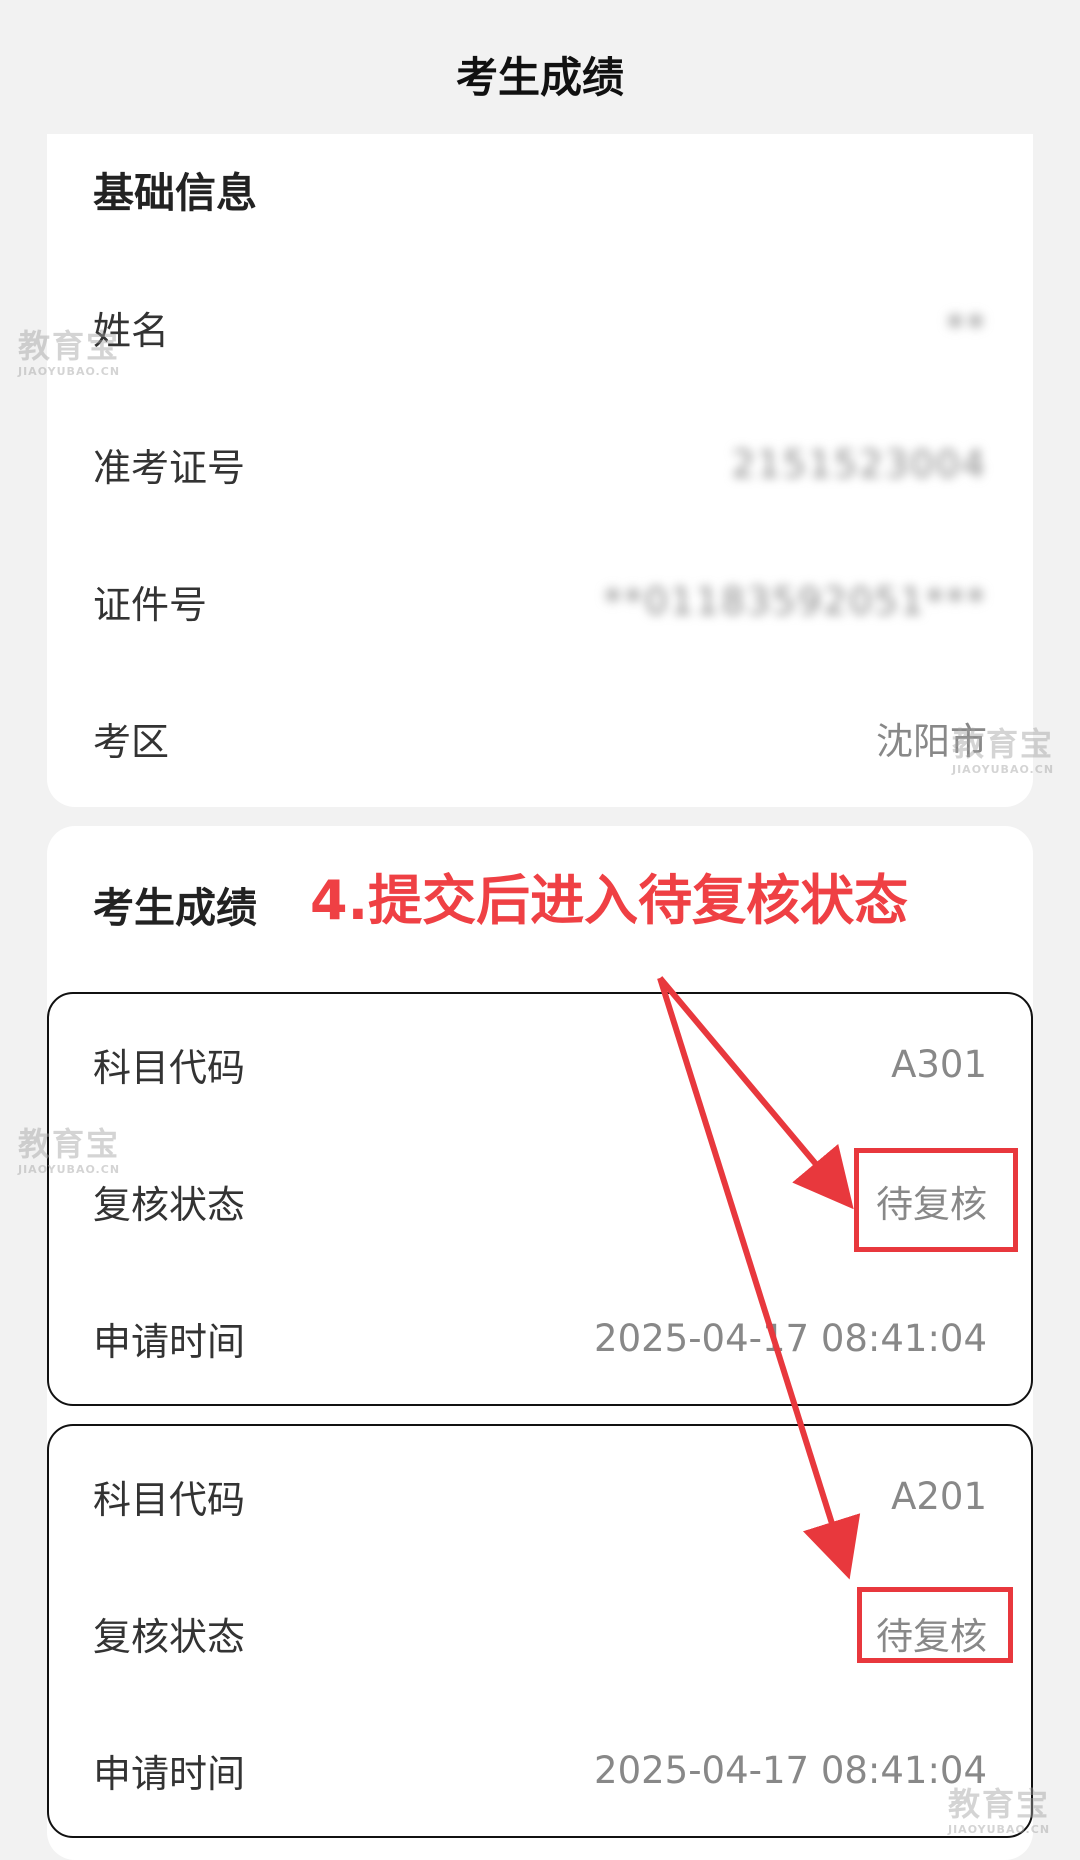 Image resolution: width=1080 pixels, height=1860 pixels. Describe the element at coordinates (795, 601) in the screenshot. I see `id-number-value: **01183592051***` at that location.